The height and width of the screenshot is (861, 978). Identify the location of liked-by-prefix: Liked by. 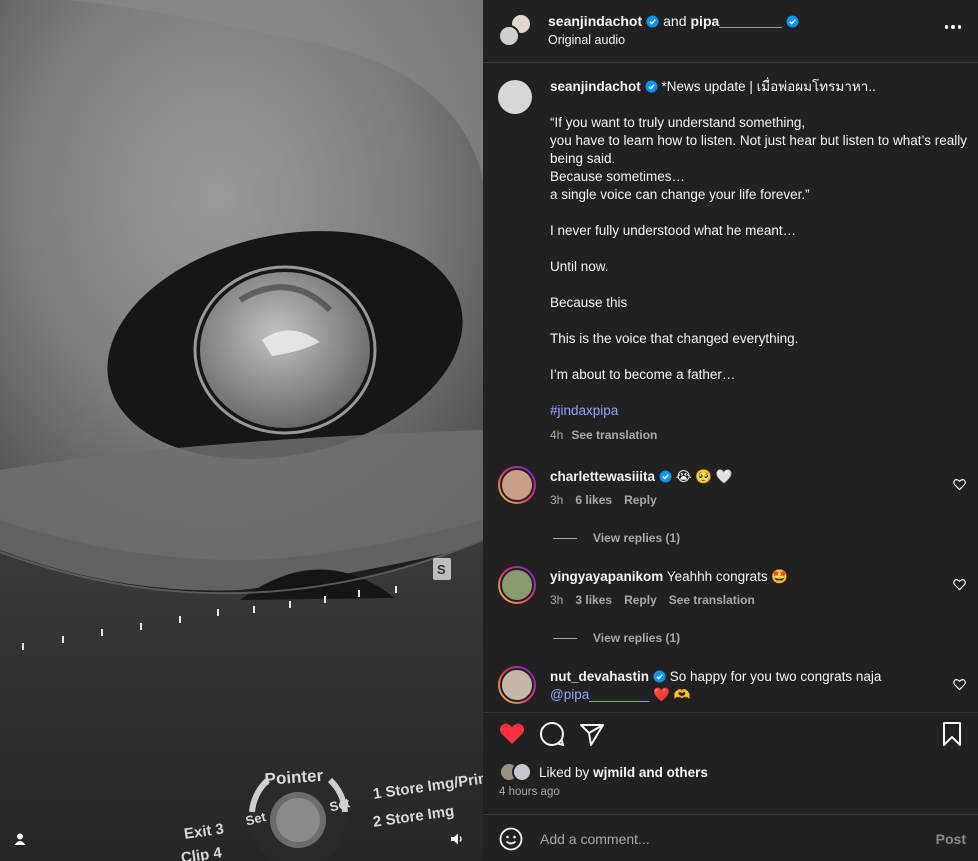
(564, 772).